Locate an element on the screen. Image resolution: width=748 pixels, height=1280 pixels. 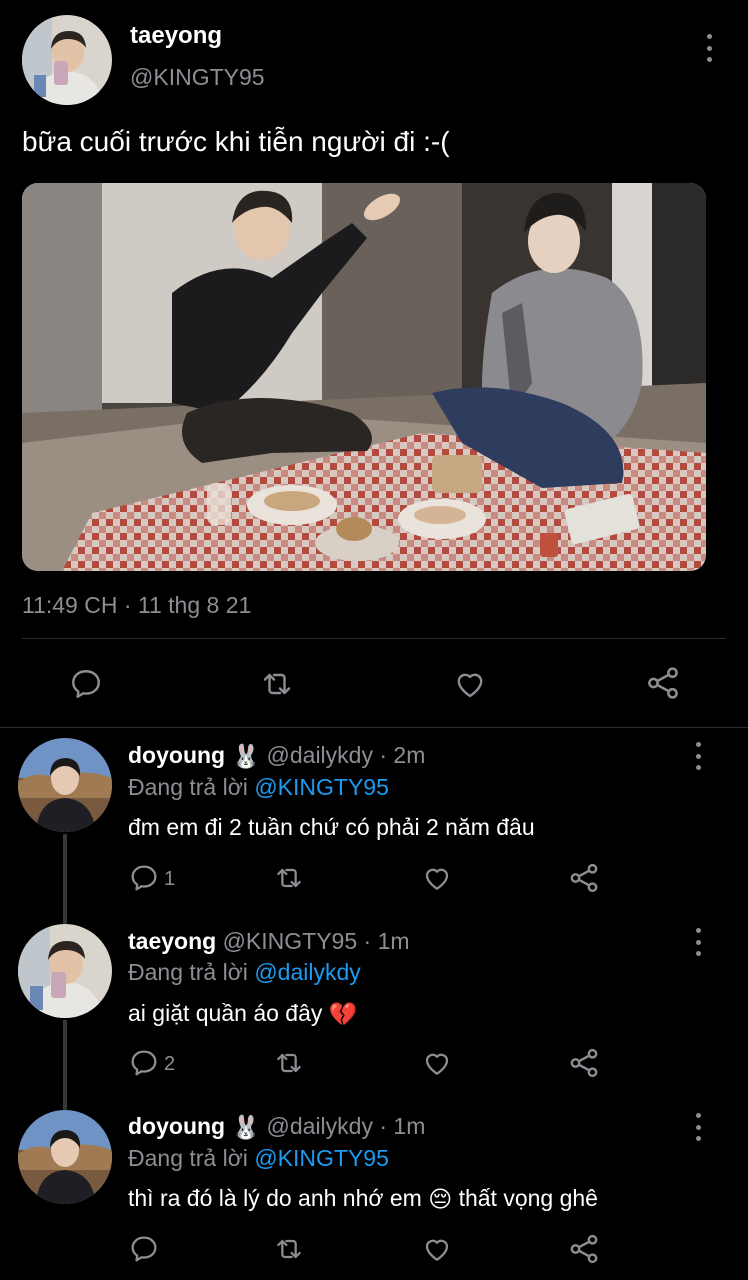
reply-text: đm em đi 2 tuần chứ có phải 2 năm đâu is located at coordinates (331, 827).